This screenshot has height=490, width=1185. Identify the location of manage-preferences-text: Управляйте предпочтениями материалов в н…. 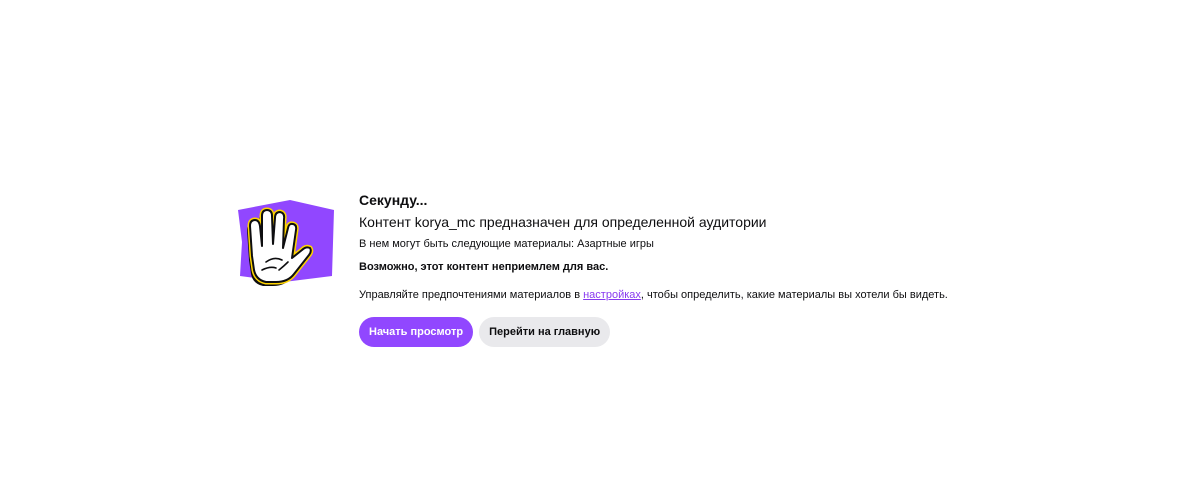
(653, 295).